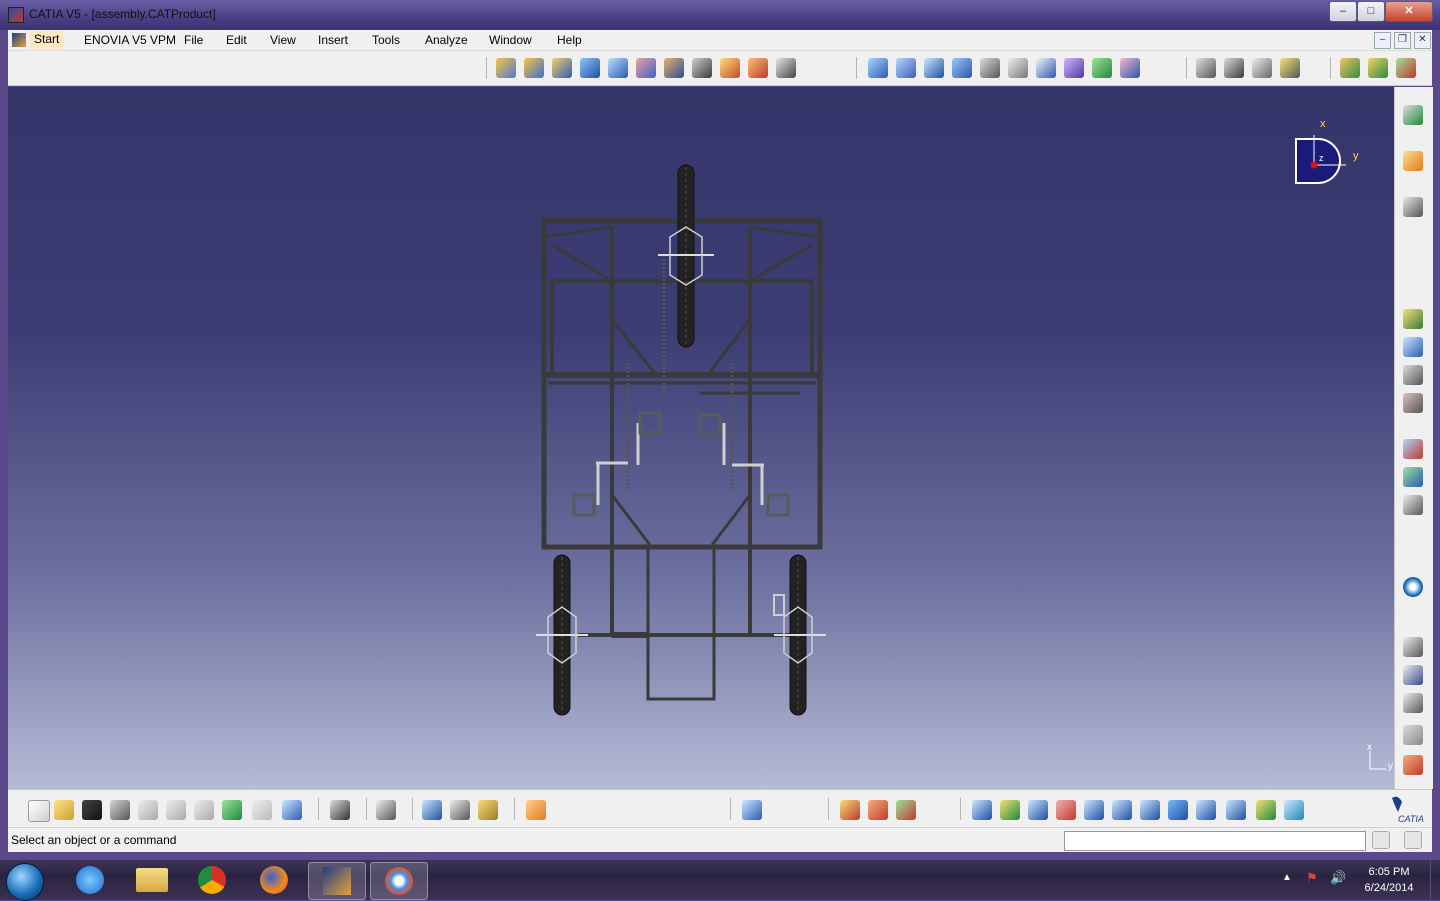 The image size is (1440, 901). Describe the element at coordinates (1350, 68) in the screenshot. I see `publication-icon` at that location.